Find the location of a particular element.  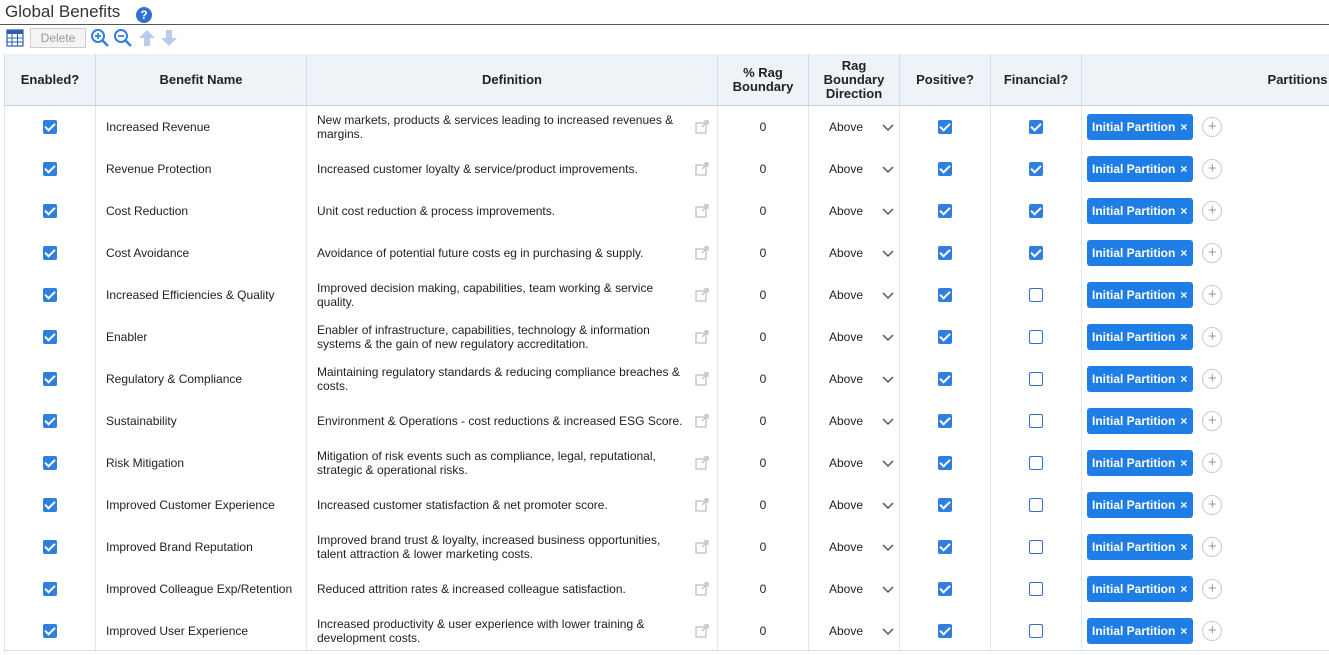

benefit-name: Regulatory & Compliance is located at coordinates (201, 379).